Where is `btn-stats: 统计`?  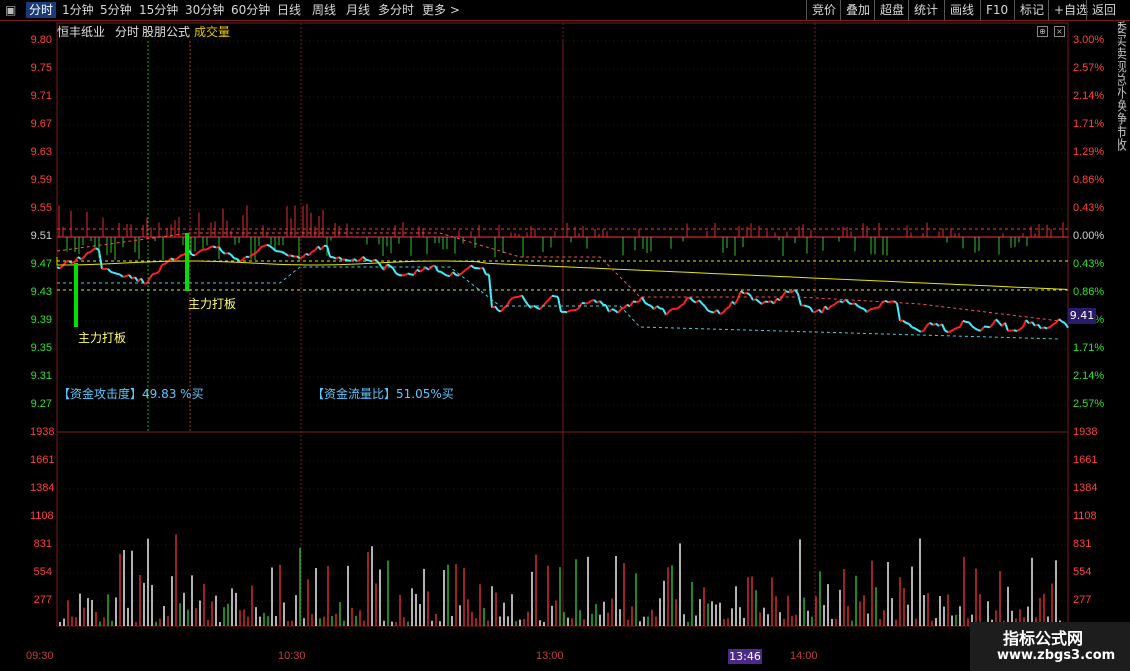 btn-stats: 统计 is located at coordinates (925, 10).